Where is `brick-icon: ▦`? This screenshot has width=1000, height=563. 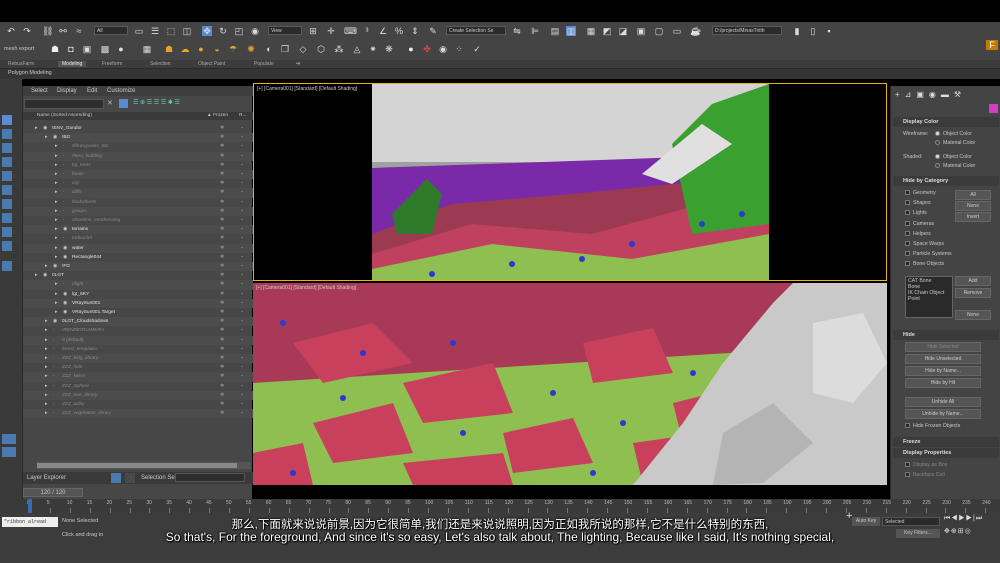
brick-icon: ▦ is located at coordinates (147, 49).